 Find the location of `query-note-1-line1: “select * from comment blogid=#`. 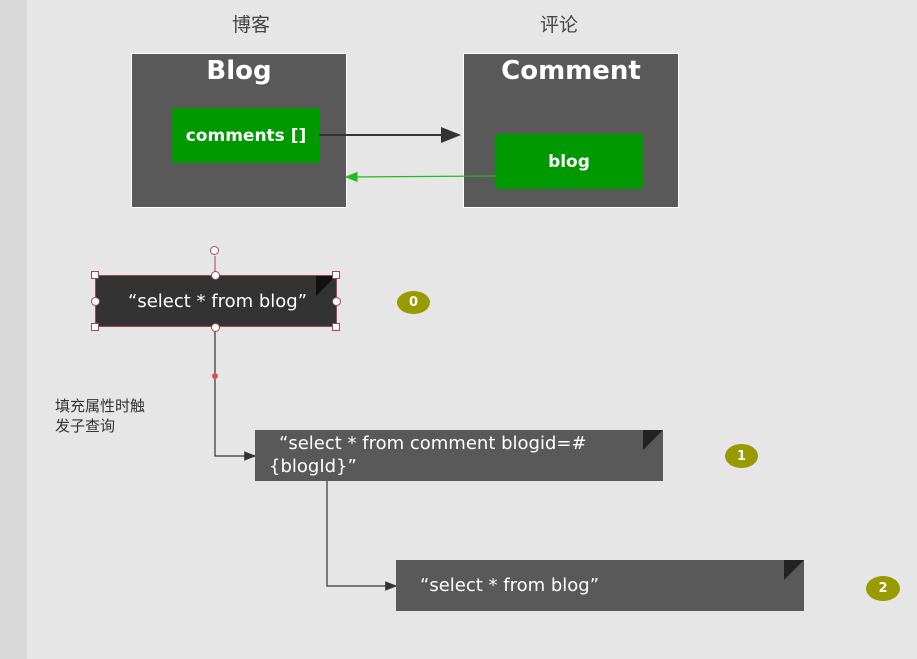

query-note-1-line1: “select * from comment blogid=# is located at coordinates (433, 443).